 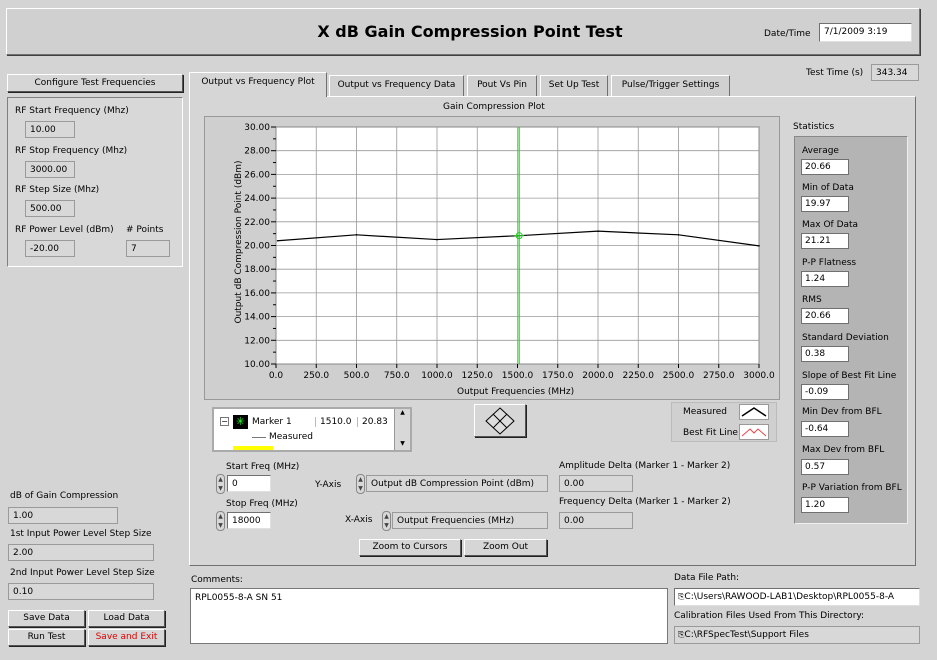 What do you see at coordinates (312, 429) in the screenshot?
I see `cursor-legend: − ✳ Marker 1 1510.0 20.83 Measured` at bounding box center [312, 429].